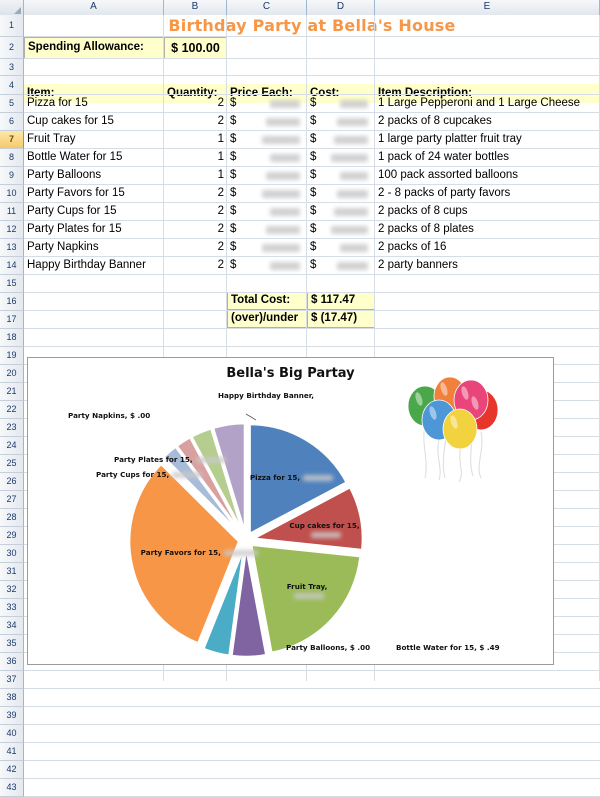 This screenshot has width=600, height=797. What do you see at coordinates (341, 122) in the screenshot?
I see `cell-cost-6: $` at bounding box center [341, 122].